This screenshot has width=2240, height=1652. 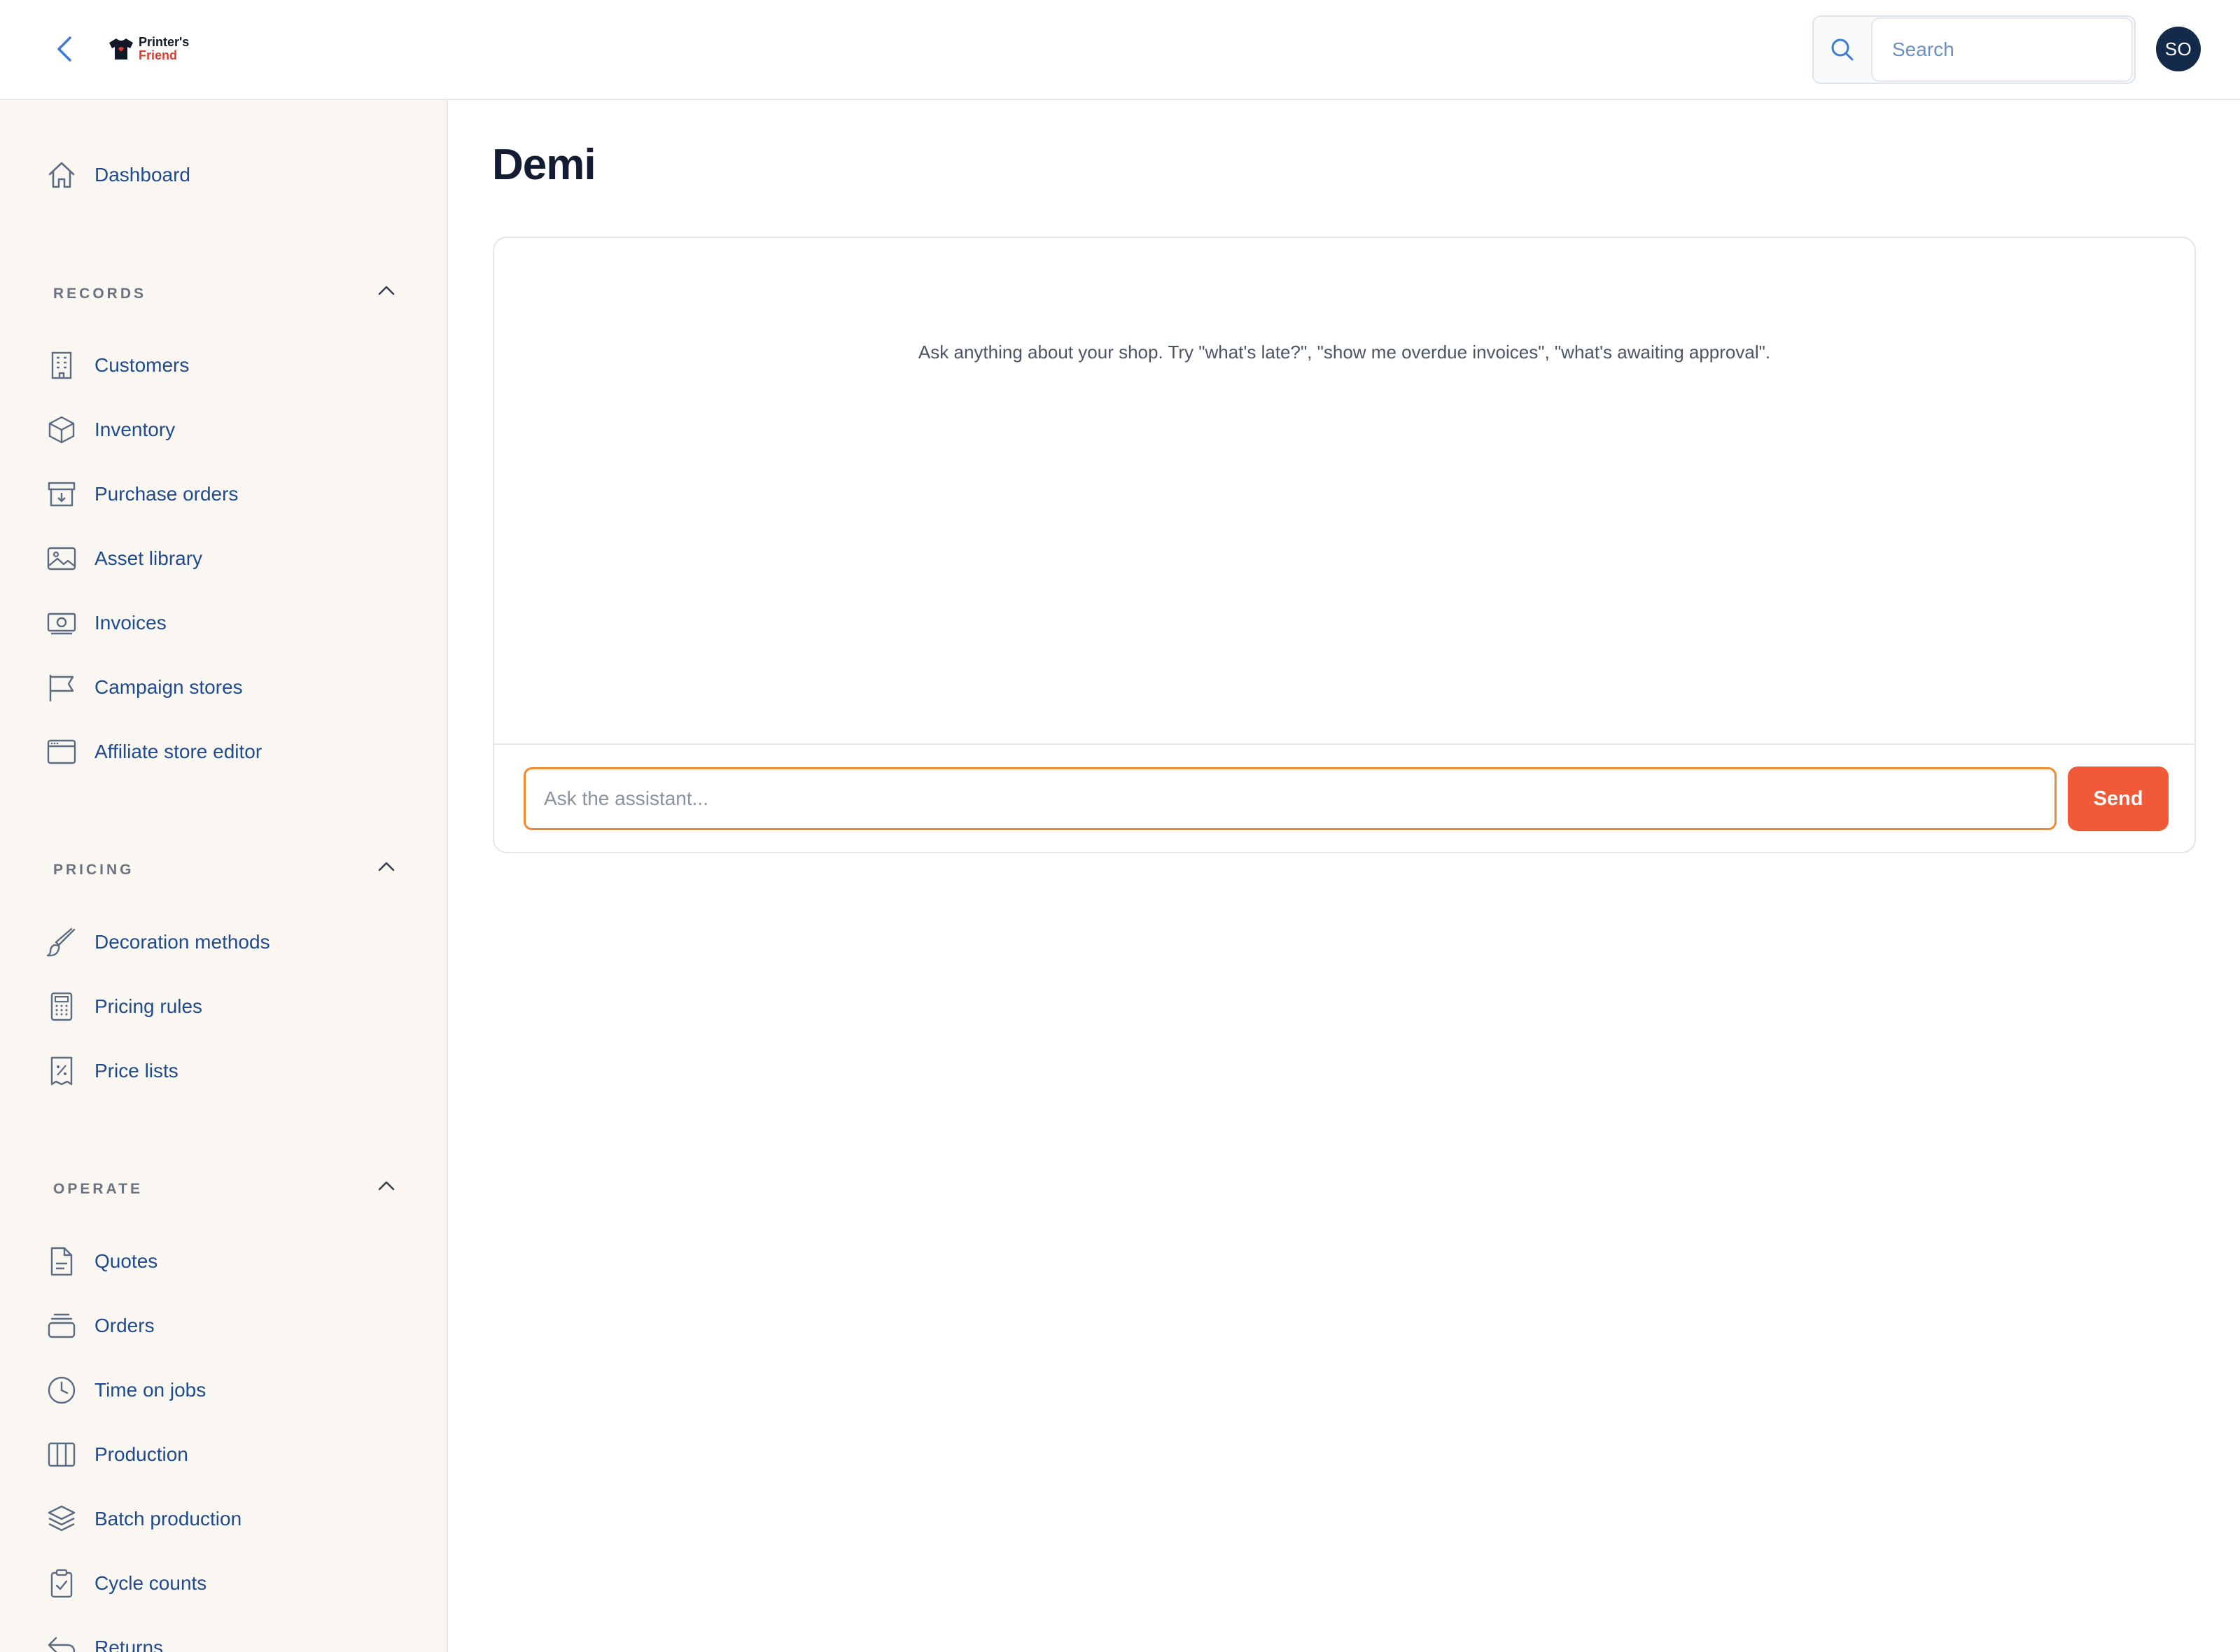 I want to click on clipboard-check-icon, so click(x=61, y=1583).